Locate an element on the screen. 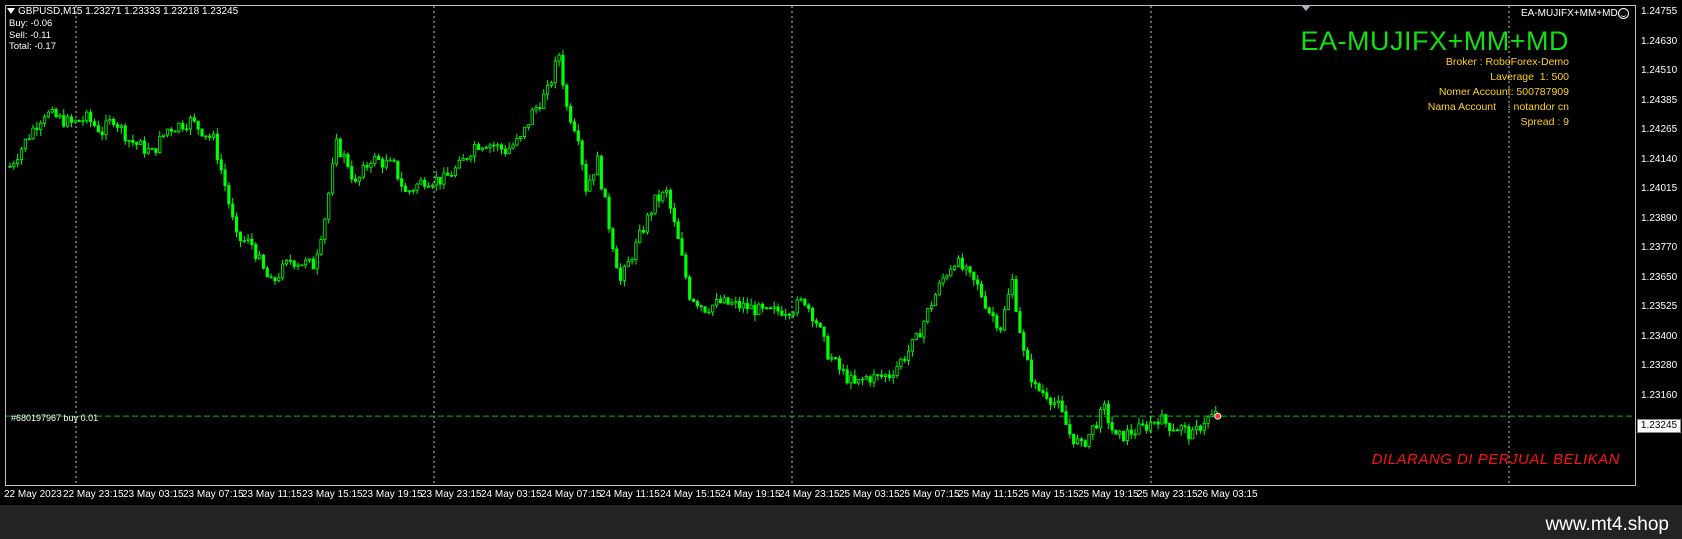 This screenshot has height=539, width=1682. buy-profit: Buy: -0.06 is located at coordinates (31, 23).